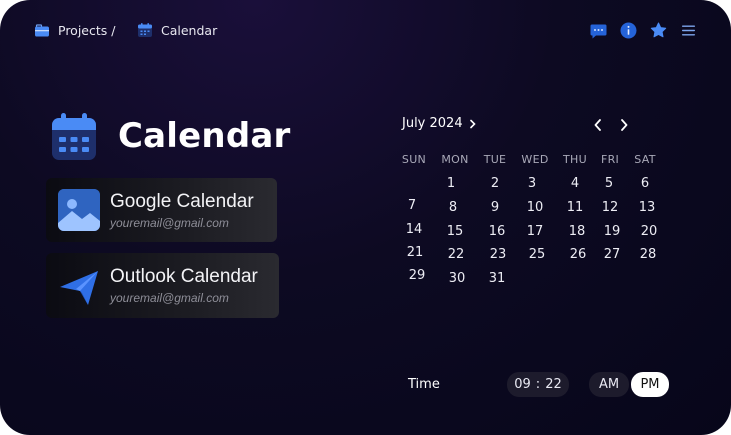  Describe the element at coordinates (535, 208) in the screenshot. I see `calendar-day-10: 10` at that location.